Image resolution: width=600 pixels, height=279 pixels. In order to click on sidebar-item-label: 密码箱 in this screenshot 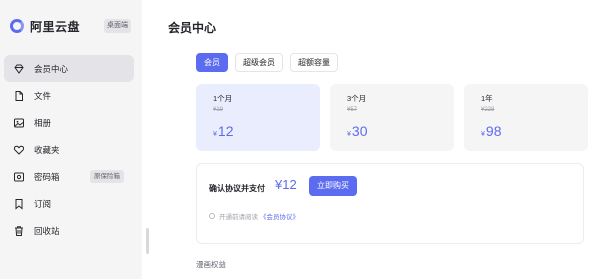, I will do `click(47, 176)`.